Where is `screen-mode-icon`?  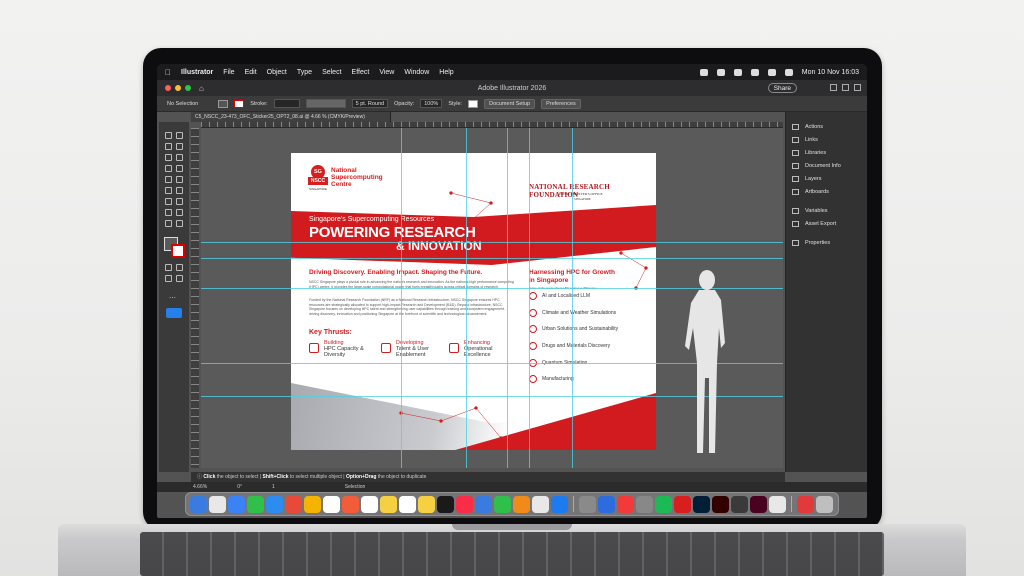
screen-mode-icon is located at coordinates (179, 278).